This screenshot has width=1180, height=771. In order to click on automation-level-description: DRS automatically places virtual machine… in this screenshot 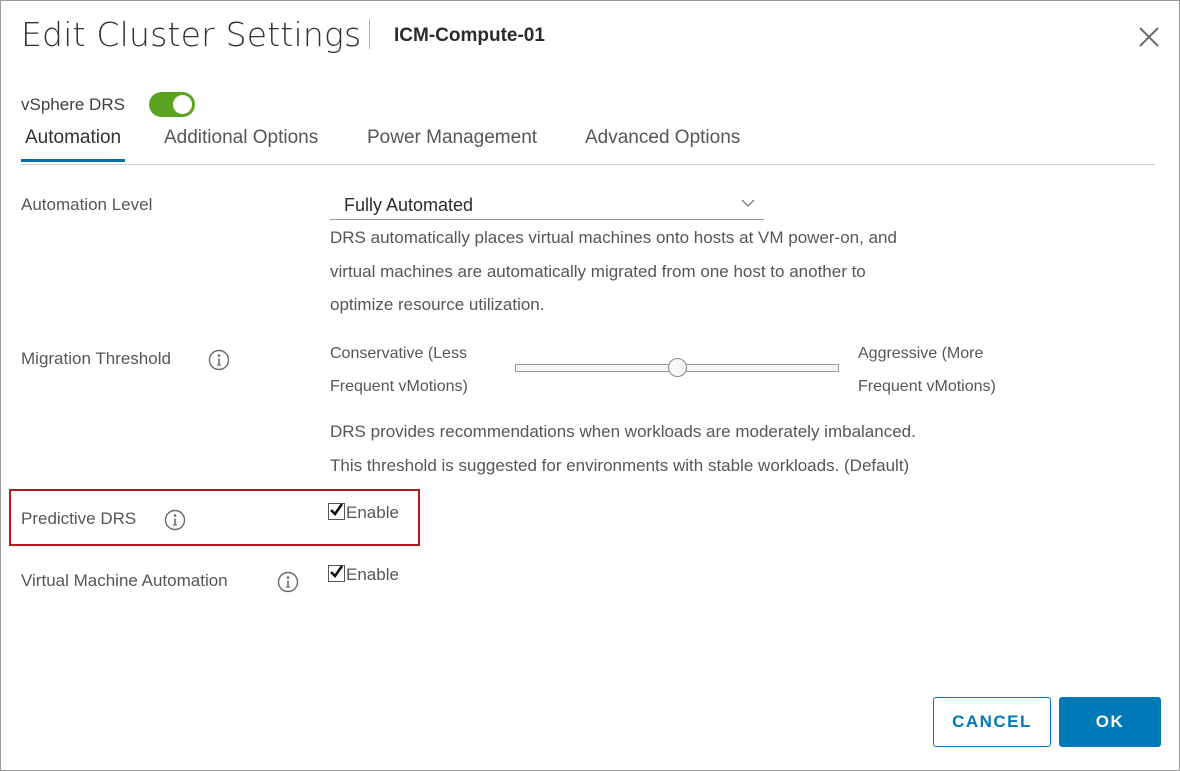, I will do `click(613, 271)`.